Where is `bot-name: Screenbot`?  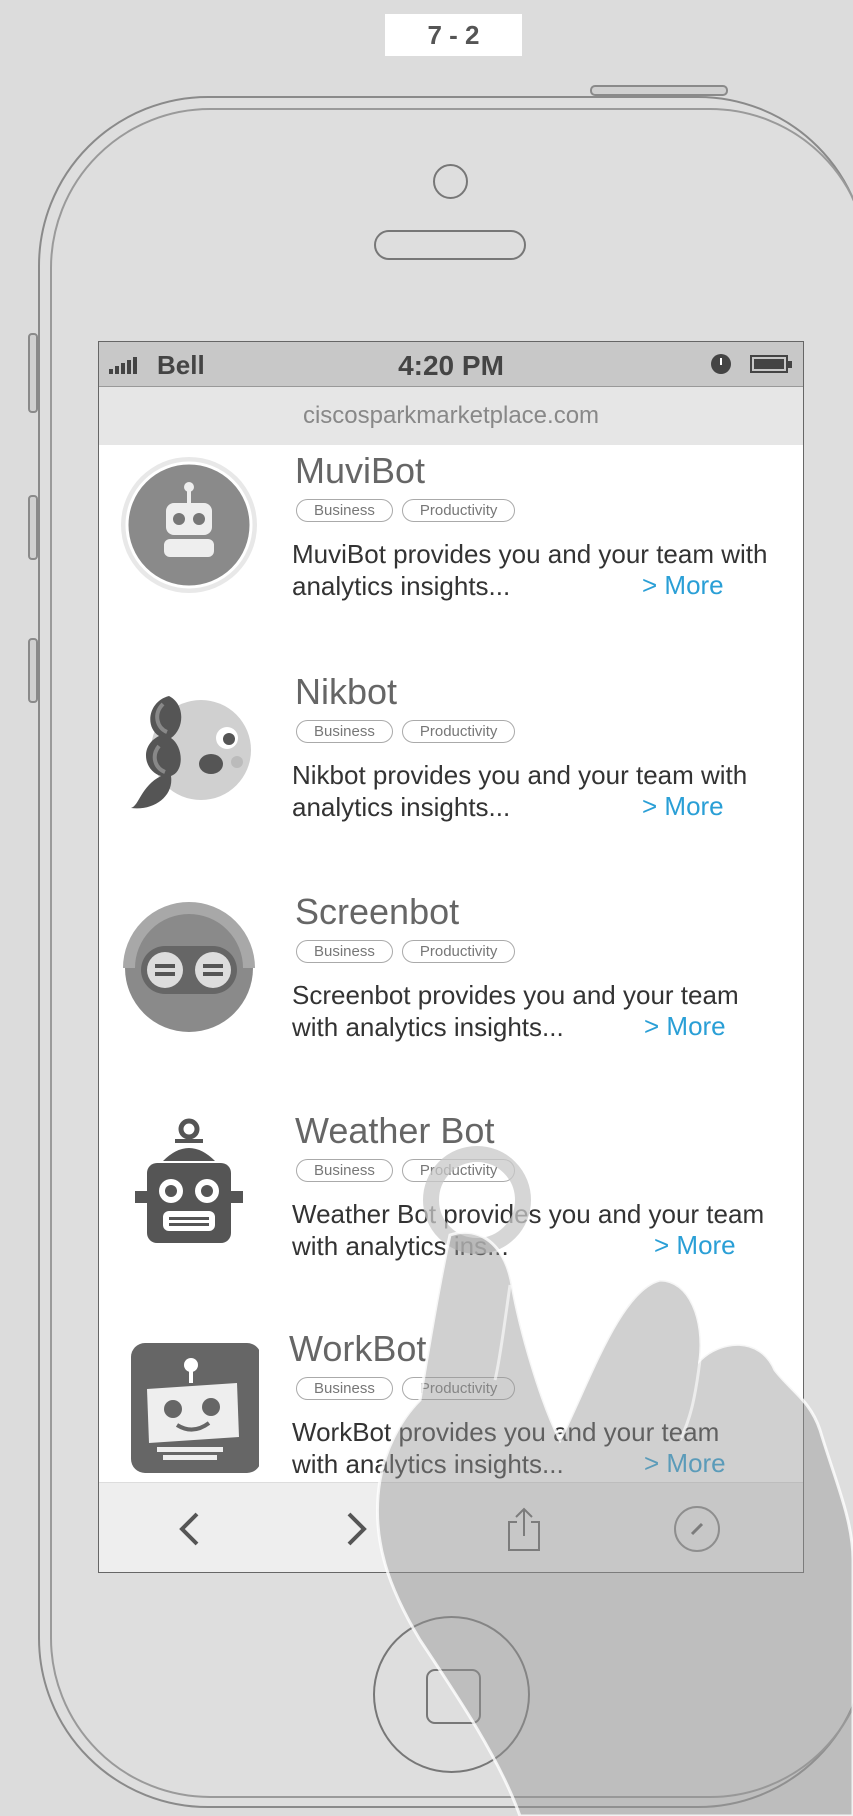
bot-name: Screenbot is located at coordinates (377, 912).